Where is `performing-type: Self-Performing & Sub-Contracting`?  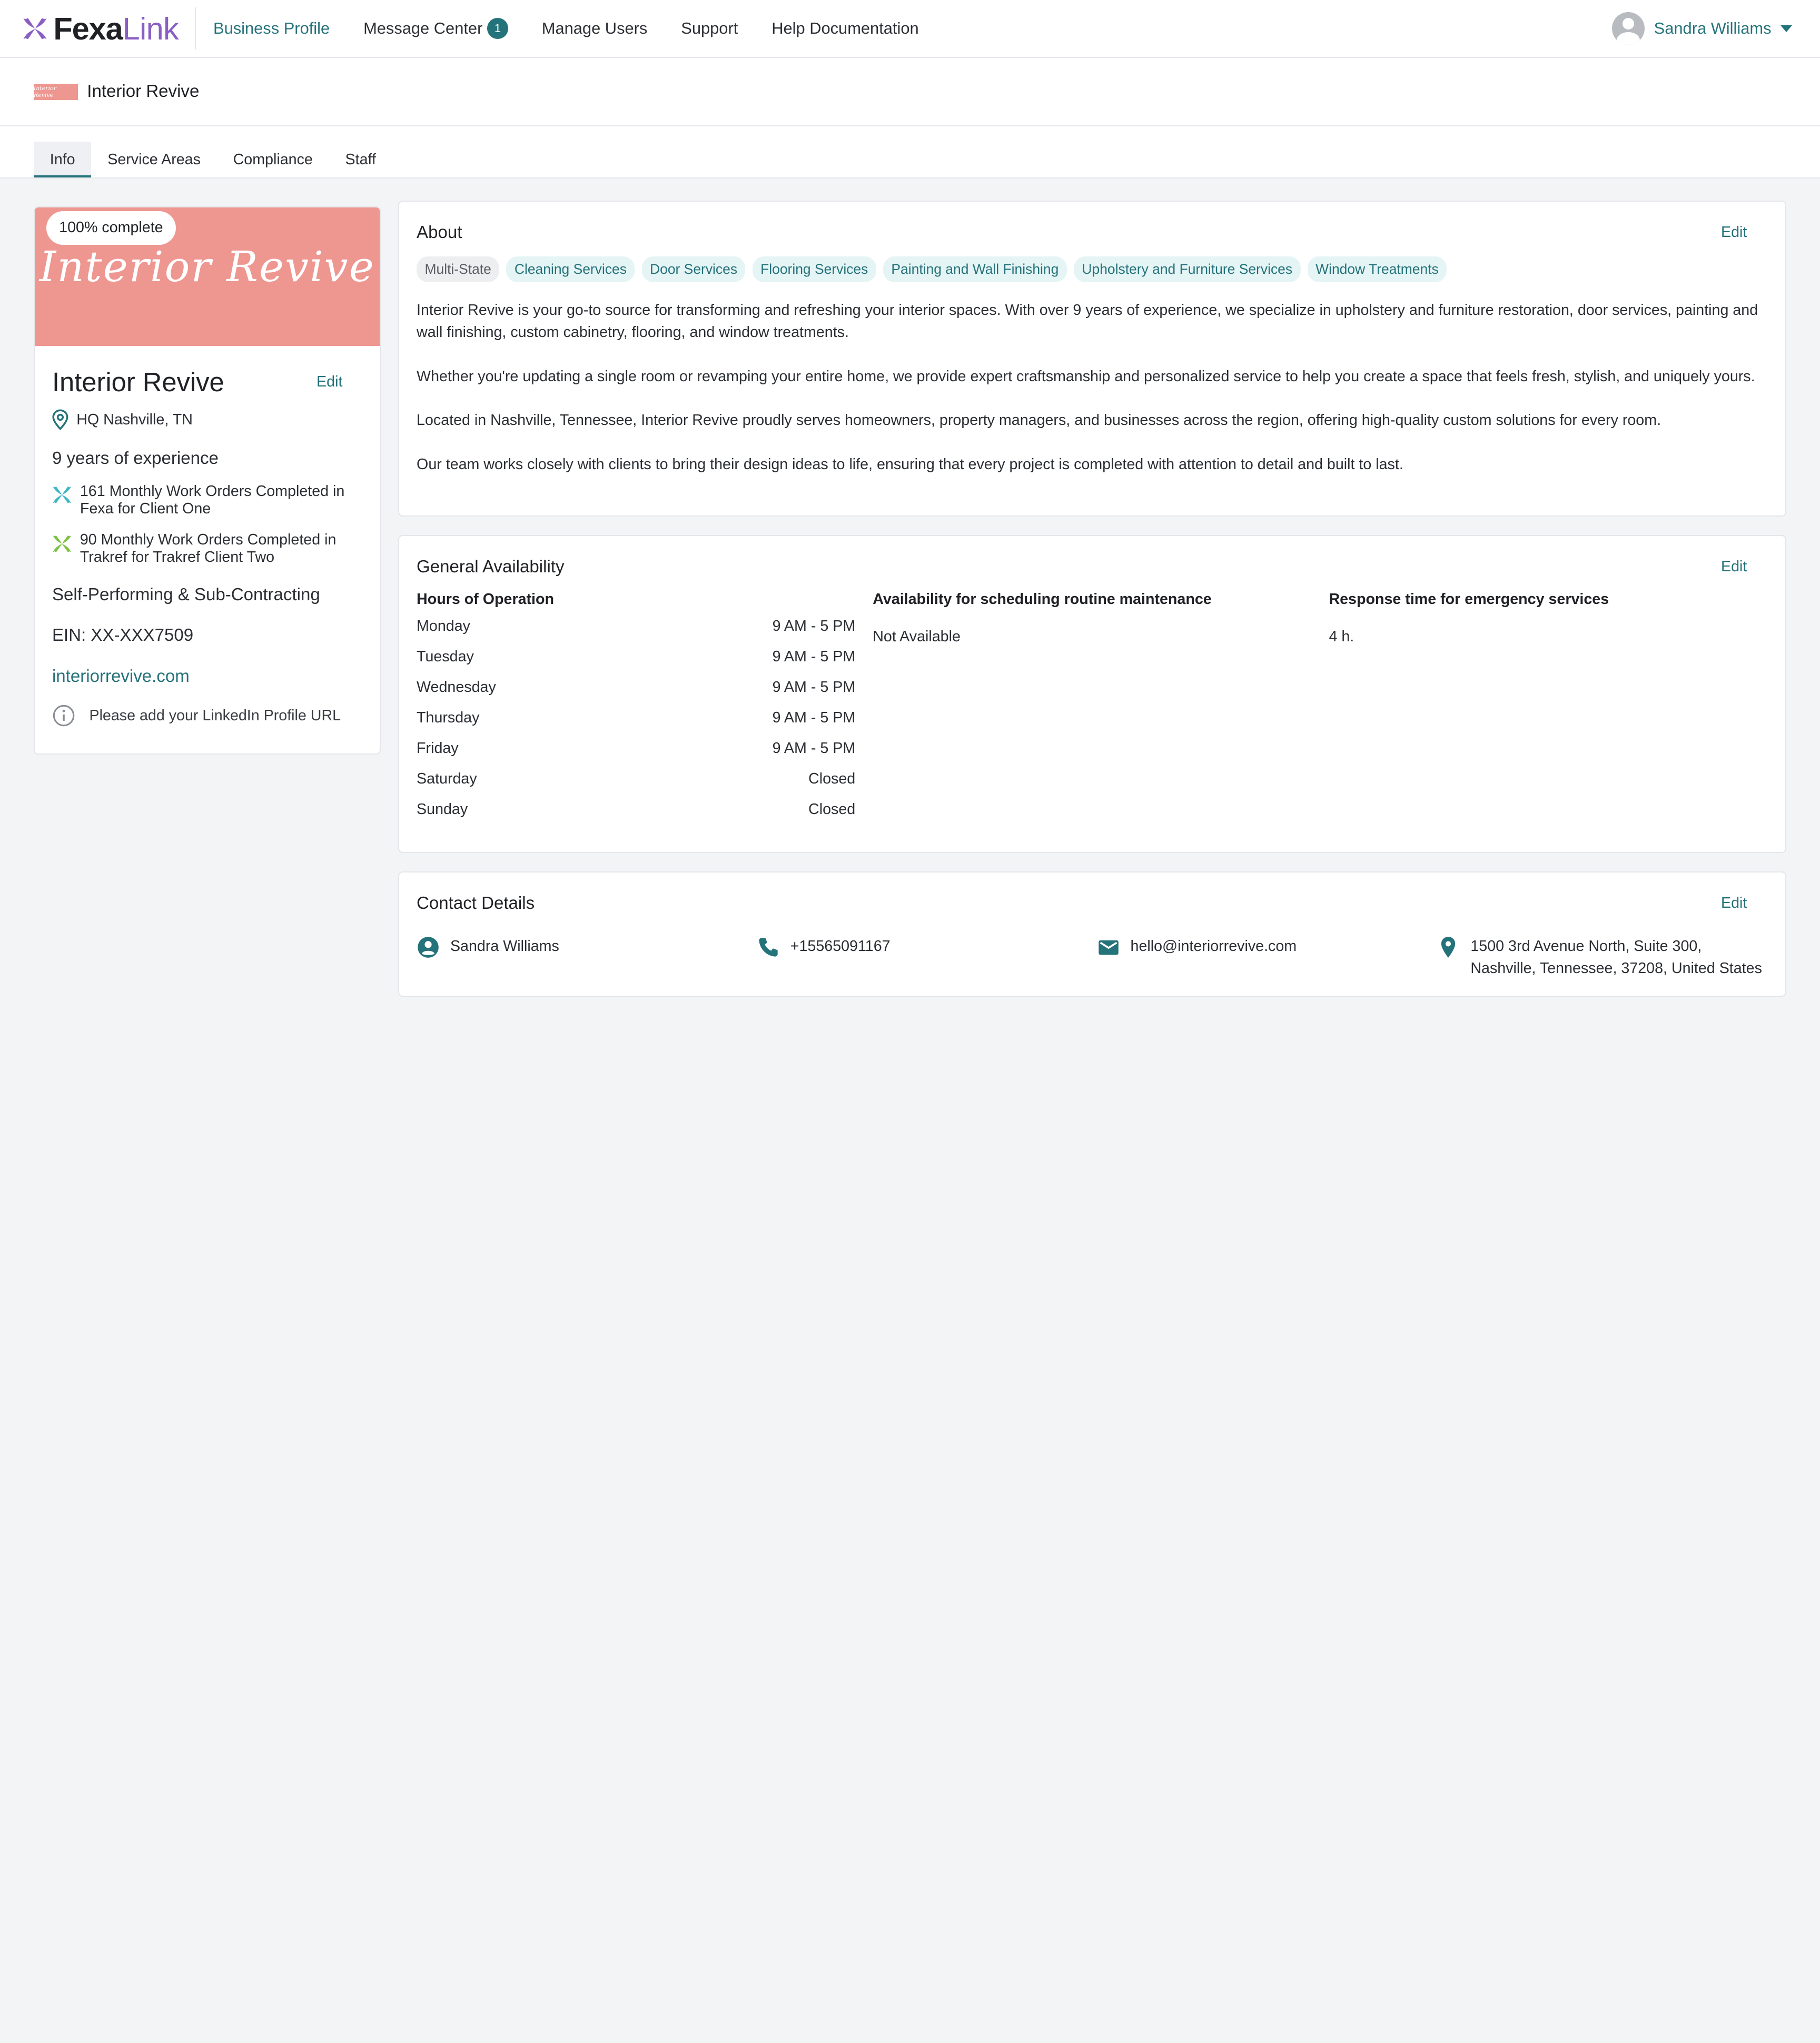 performing-type: Self-Performing & Sub-Contracting is located at coordinates (186, 594).